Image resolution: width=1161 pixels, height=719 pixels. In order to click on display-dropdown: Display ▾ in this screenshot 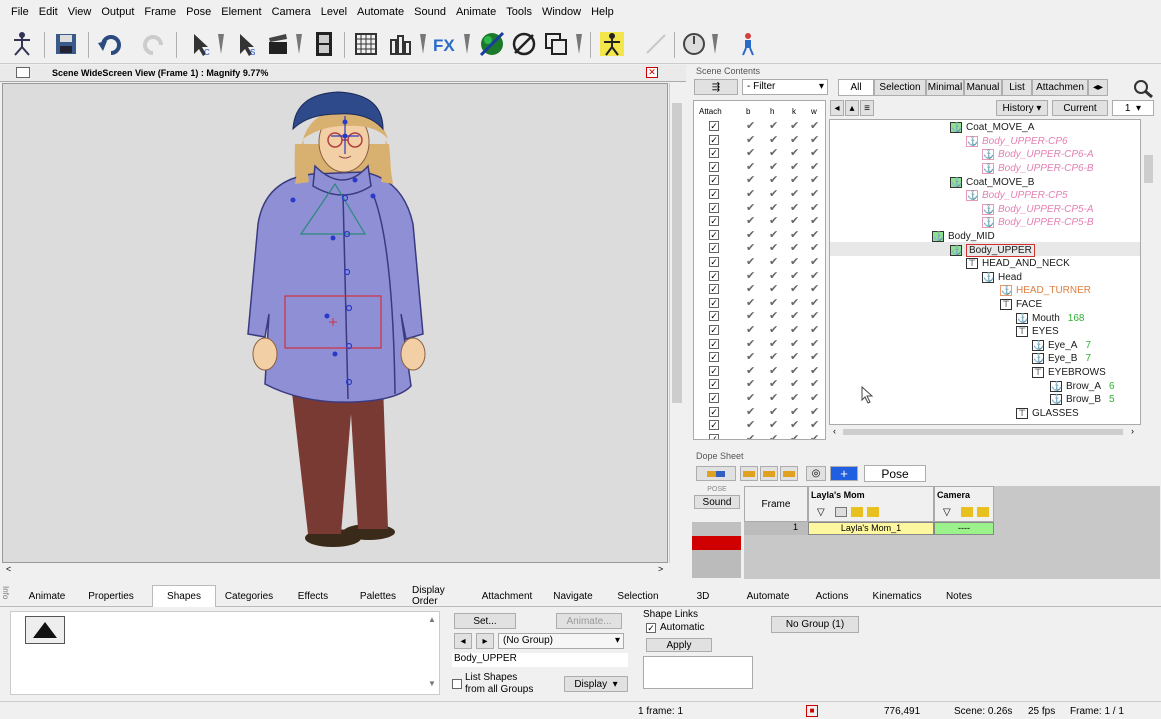, I will do `click(596, 684)`.